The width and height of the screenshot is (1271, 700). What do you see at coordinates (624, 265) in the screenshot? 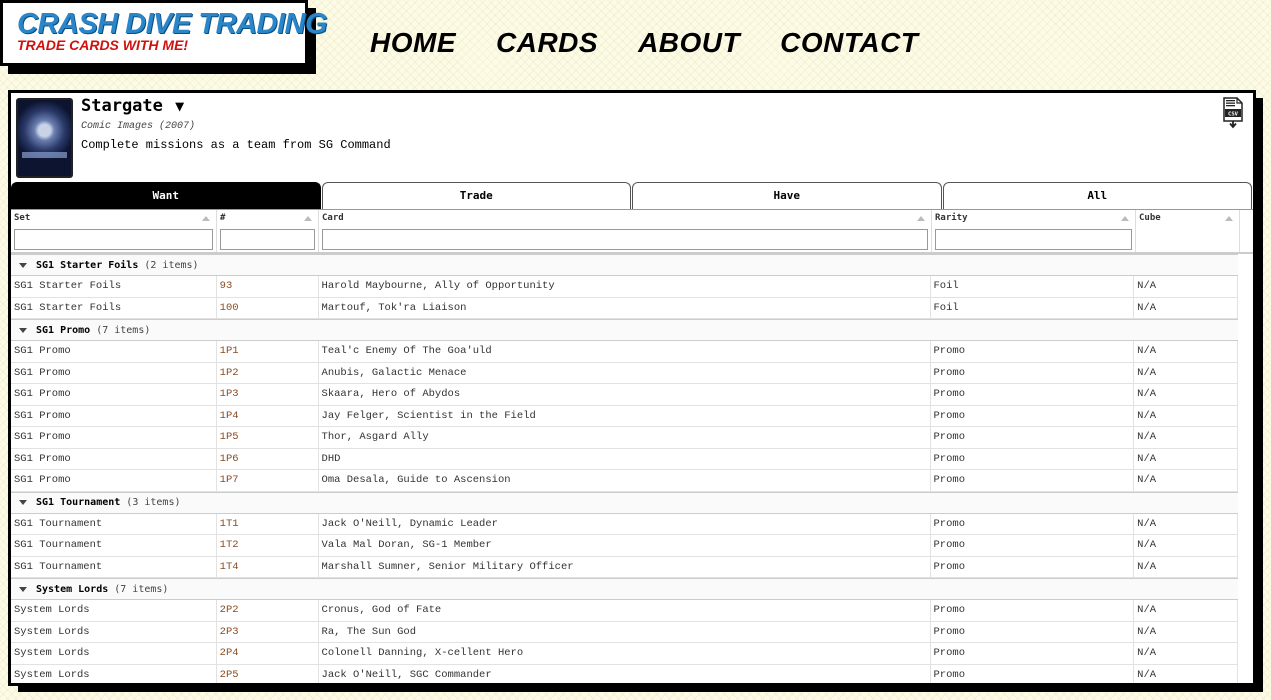
I see `group-header: SG1 Starter Foils (2 items)` at bounding box center [624, 265].